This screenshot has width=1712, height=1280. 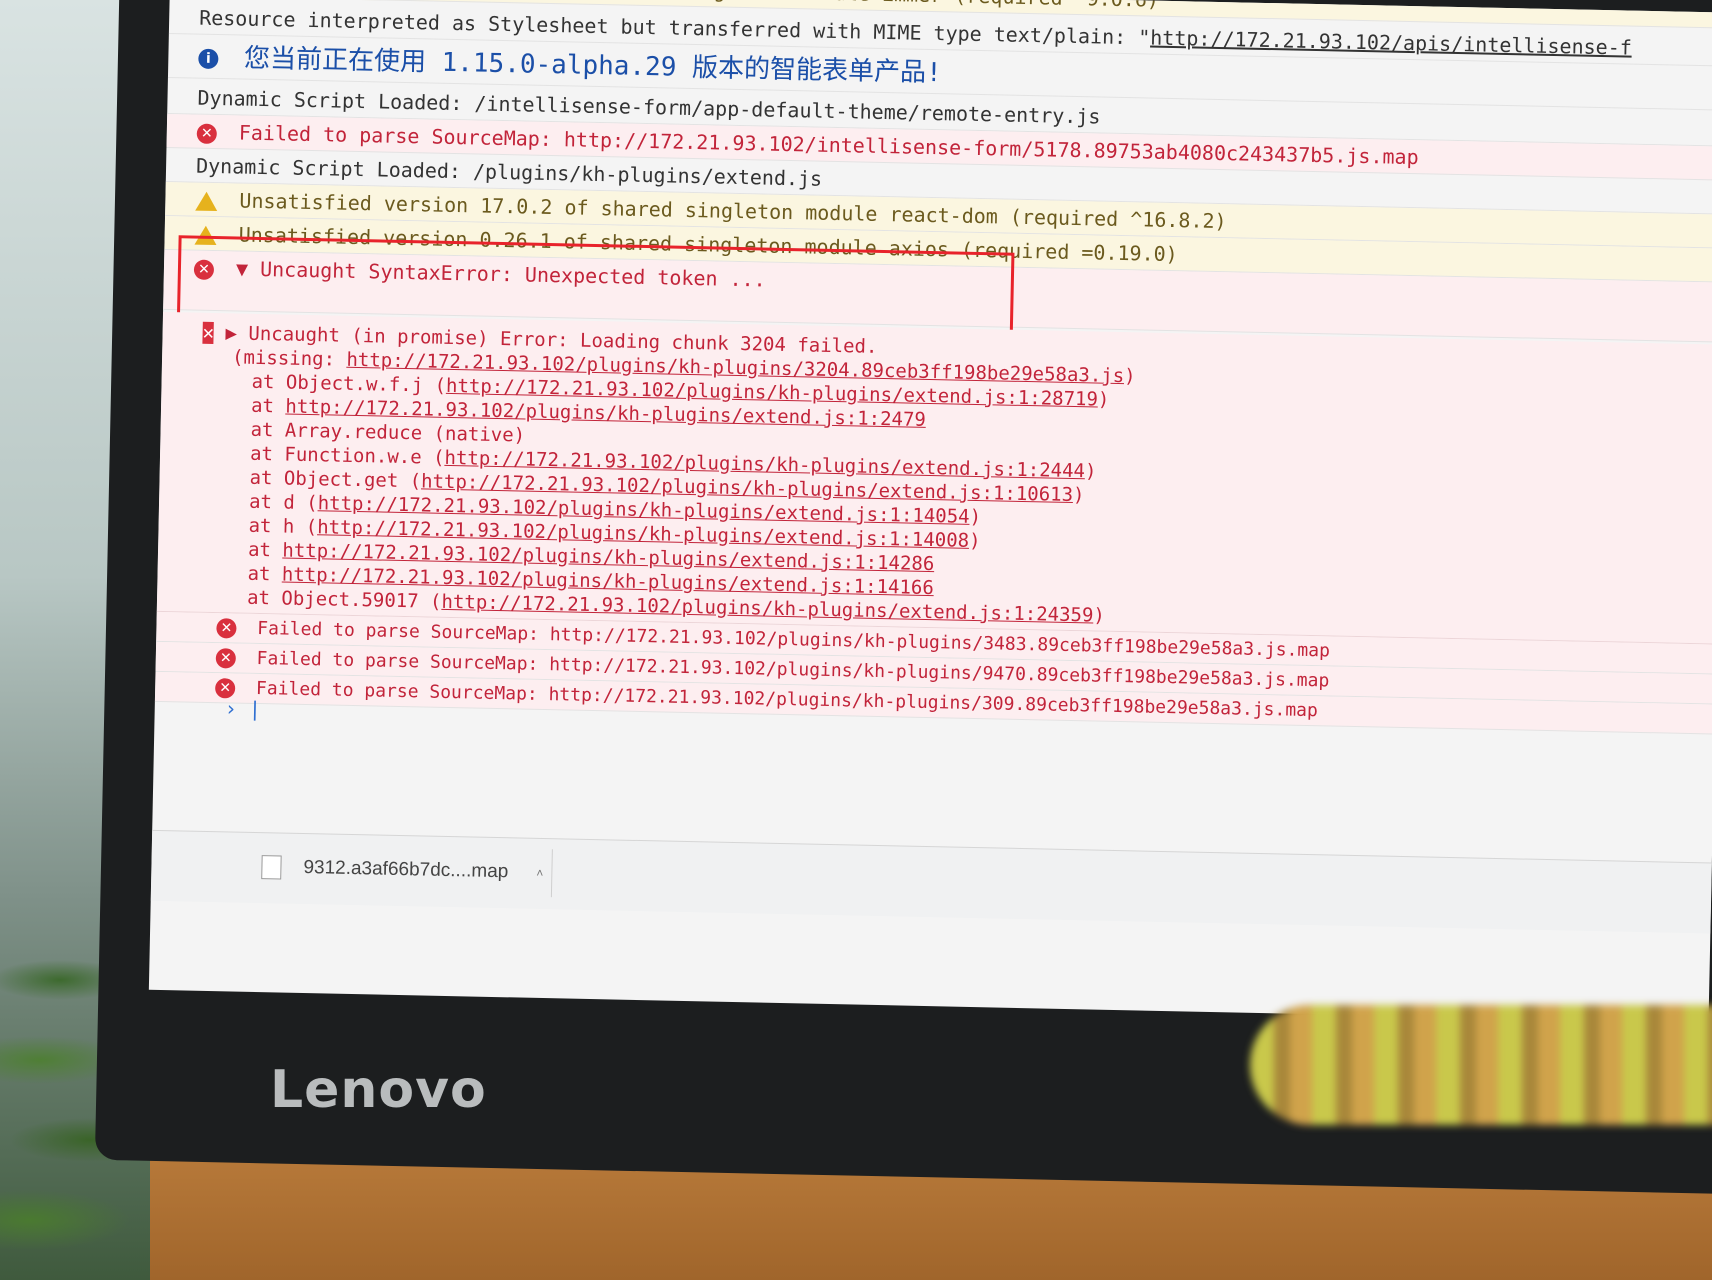 I want to click on download-item: 9312.a3af66b7dc....map ˄, so click(x=396, y=870).